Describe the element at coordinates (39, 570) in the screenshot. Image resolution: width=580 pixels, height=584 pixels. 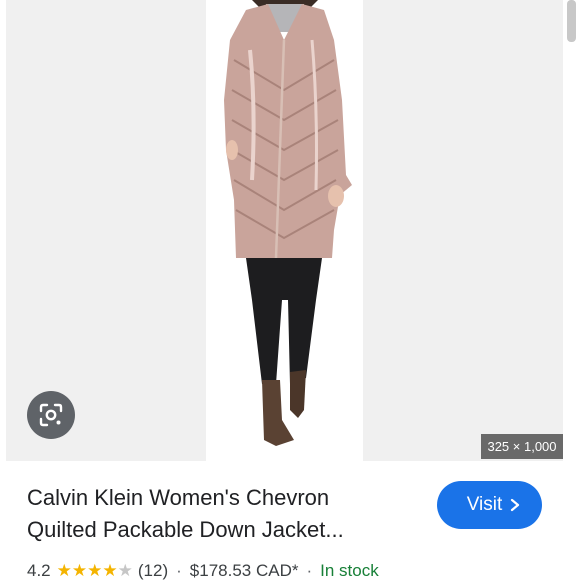
I see `rating-value: 4.2` at that location.